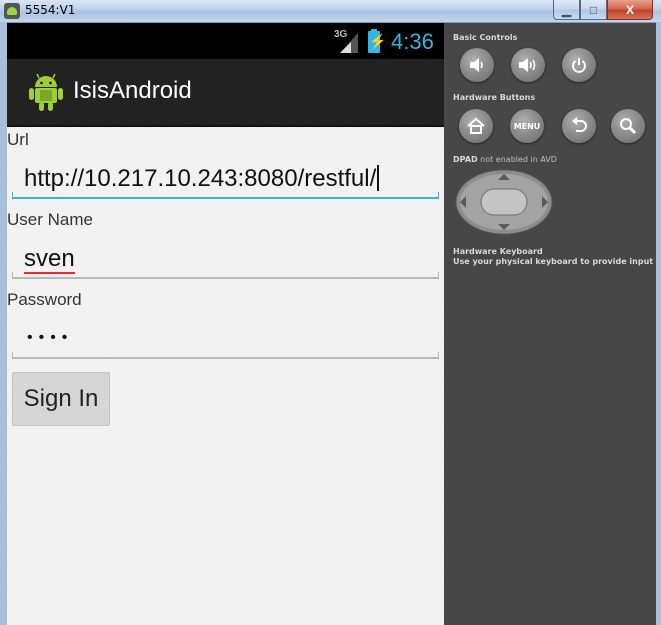 The image size is (661, 625). I want to click on power-icon, so click(579, 65).